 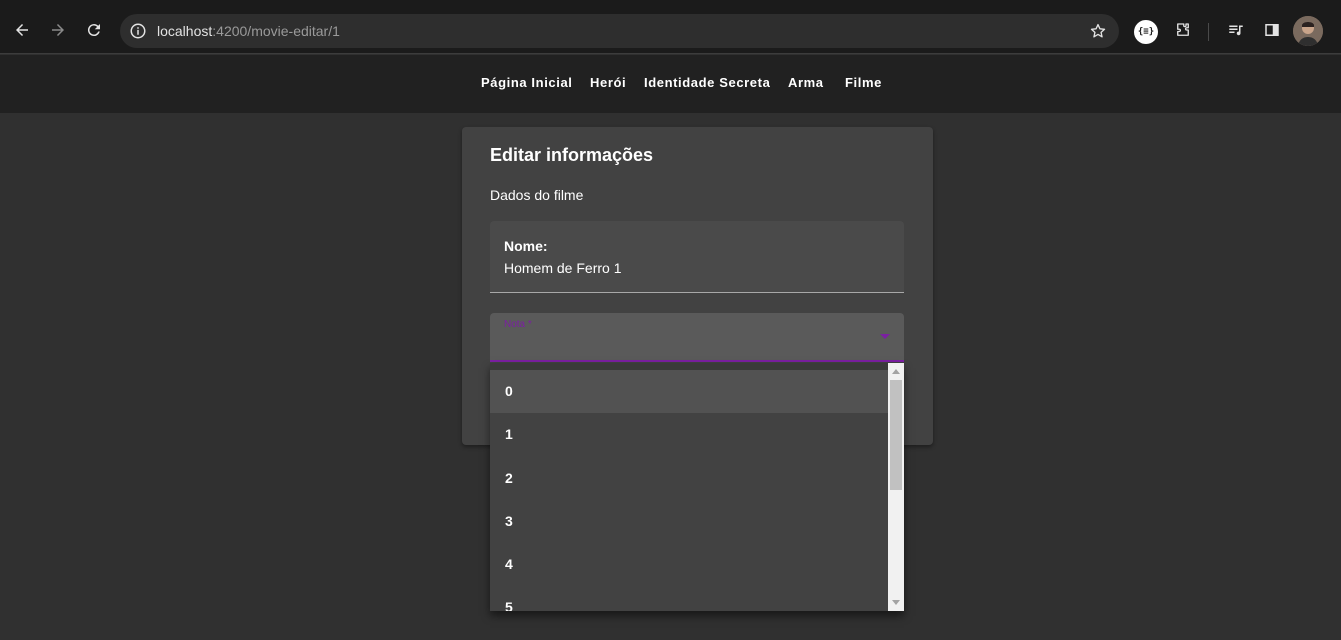 I want to click on address-url: localhost:4200/movie-editar/1, so click(x=248, y=31).